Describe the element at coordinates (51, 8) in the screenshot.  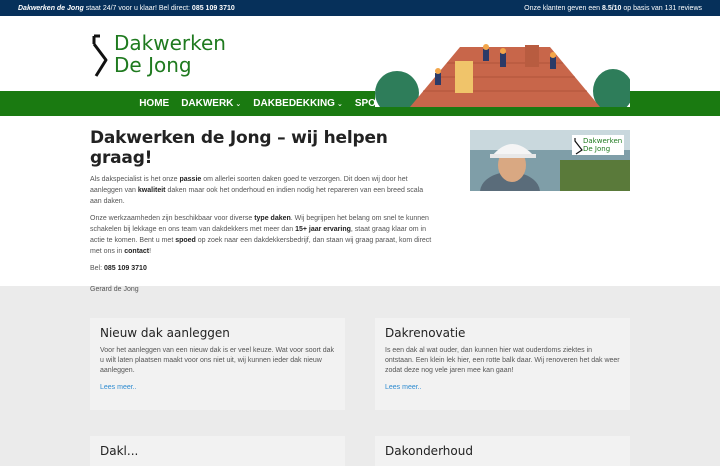
I see `top-bar-brand: Dakwerken de Jong` at that location.